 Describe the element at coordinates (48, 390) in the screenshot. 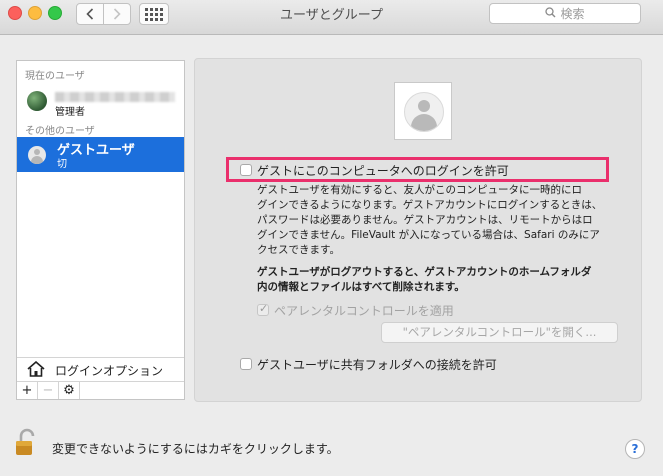

I see `remove-user-button: −` at that location.